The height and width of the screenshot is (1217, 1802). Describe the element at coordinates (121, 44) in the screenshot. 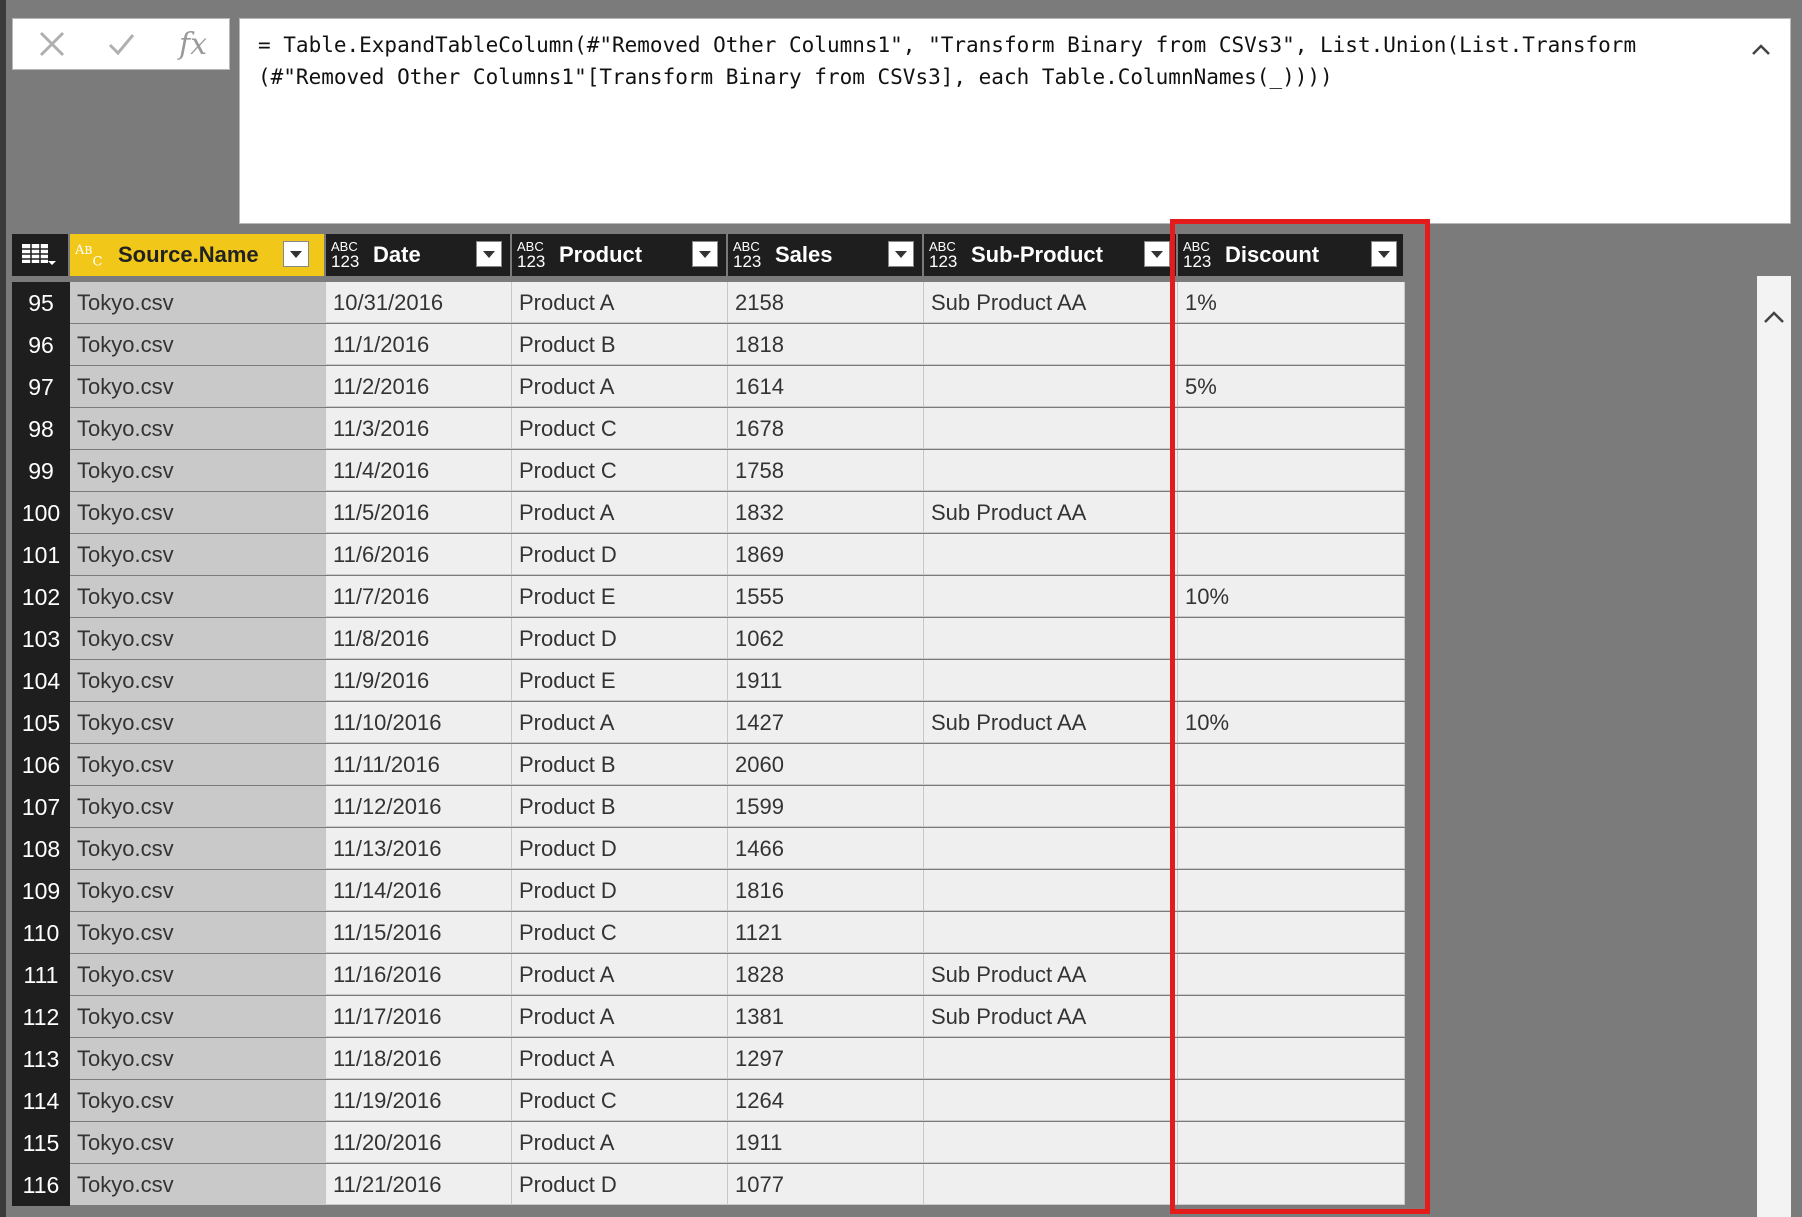

I see `commit-button` at that location.